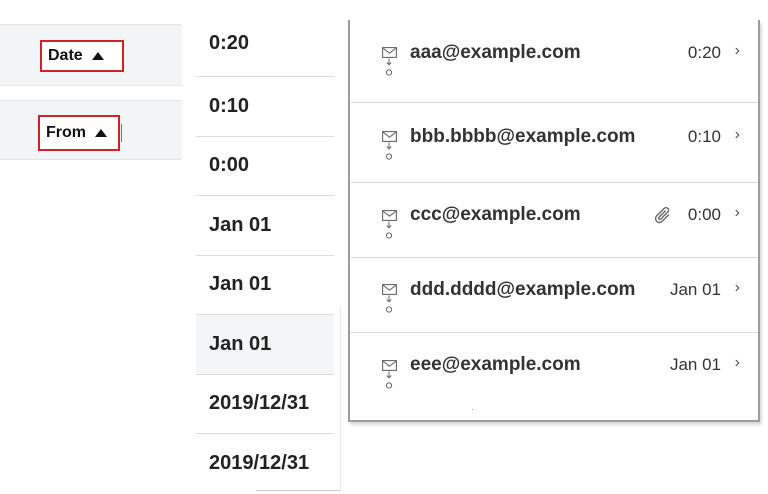 The width and height of the screenshot is (768, 494). Describe the element at coordinates (65, 55) in the screenshot. I see `sort-by-date-label: Date` at that location.